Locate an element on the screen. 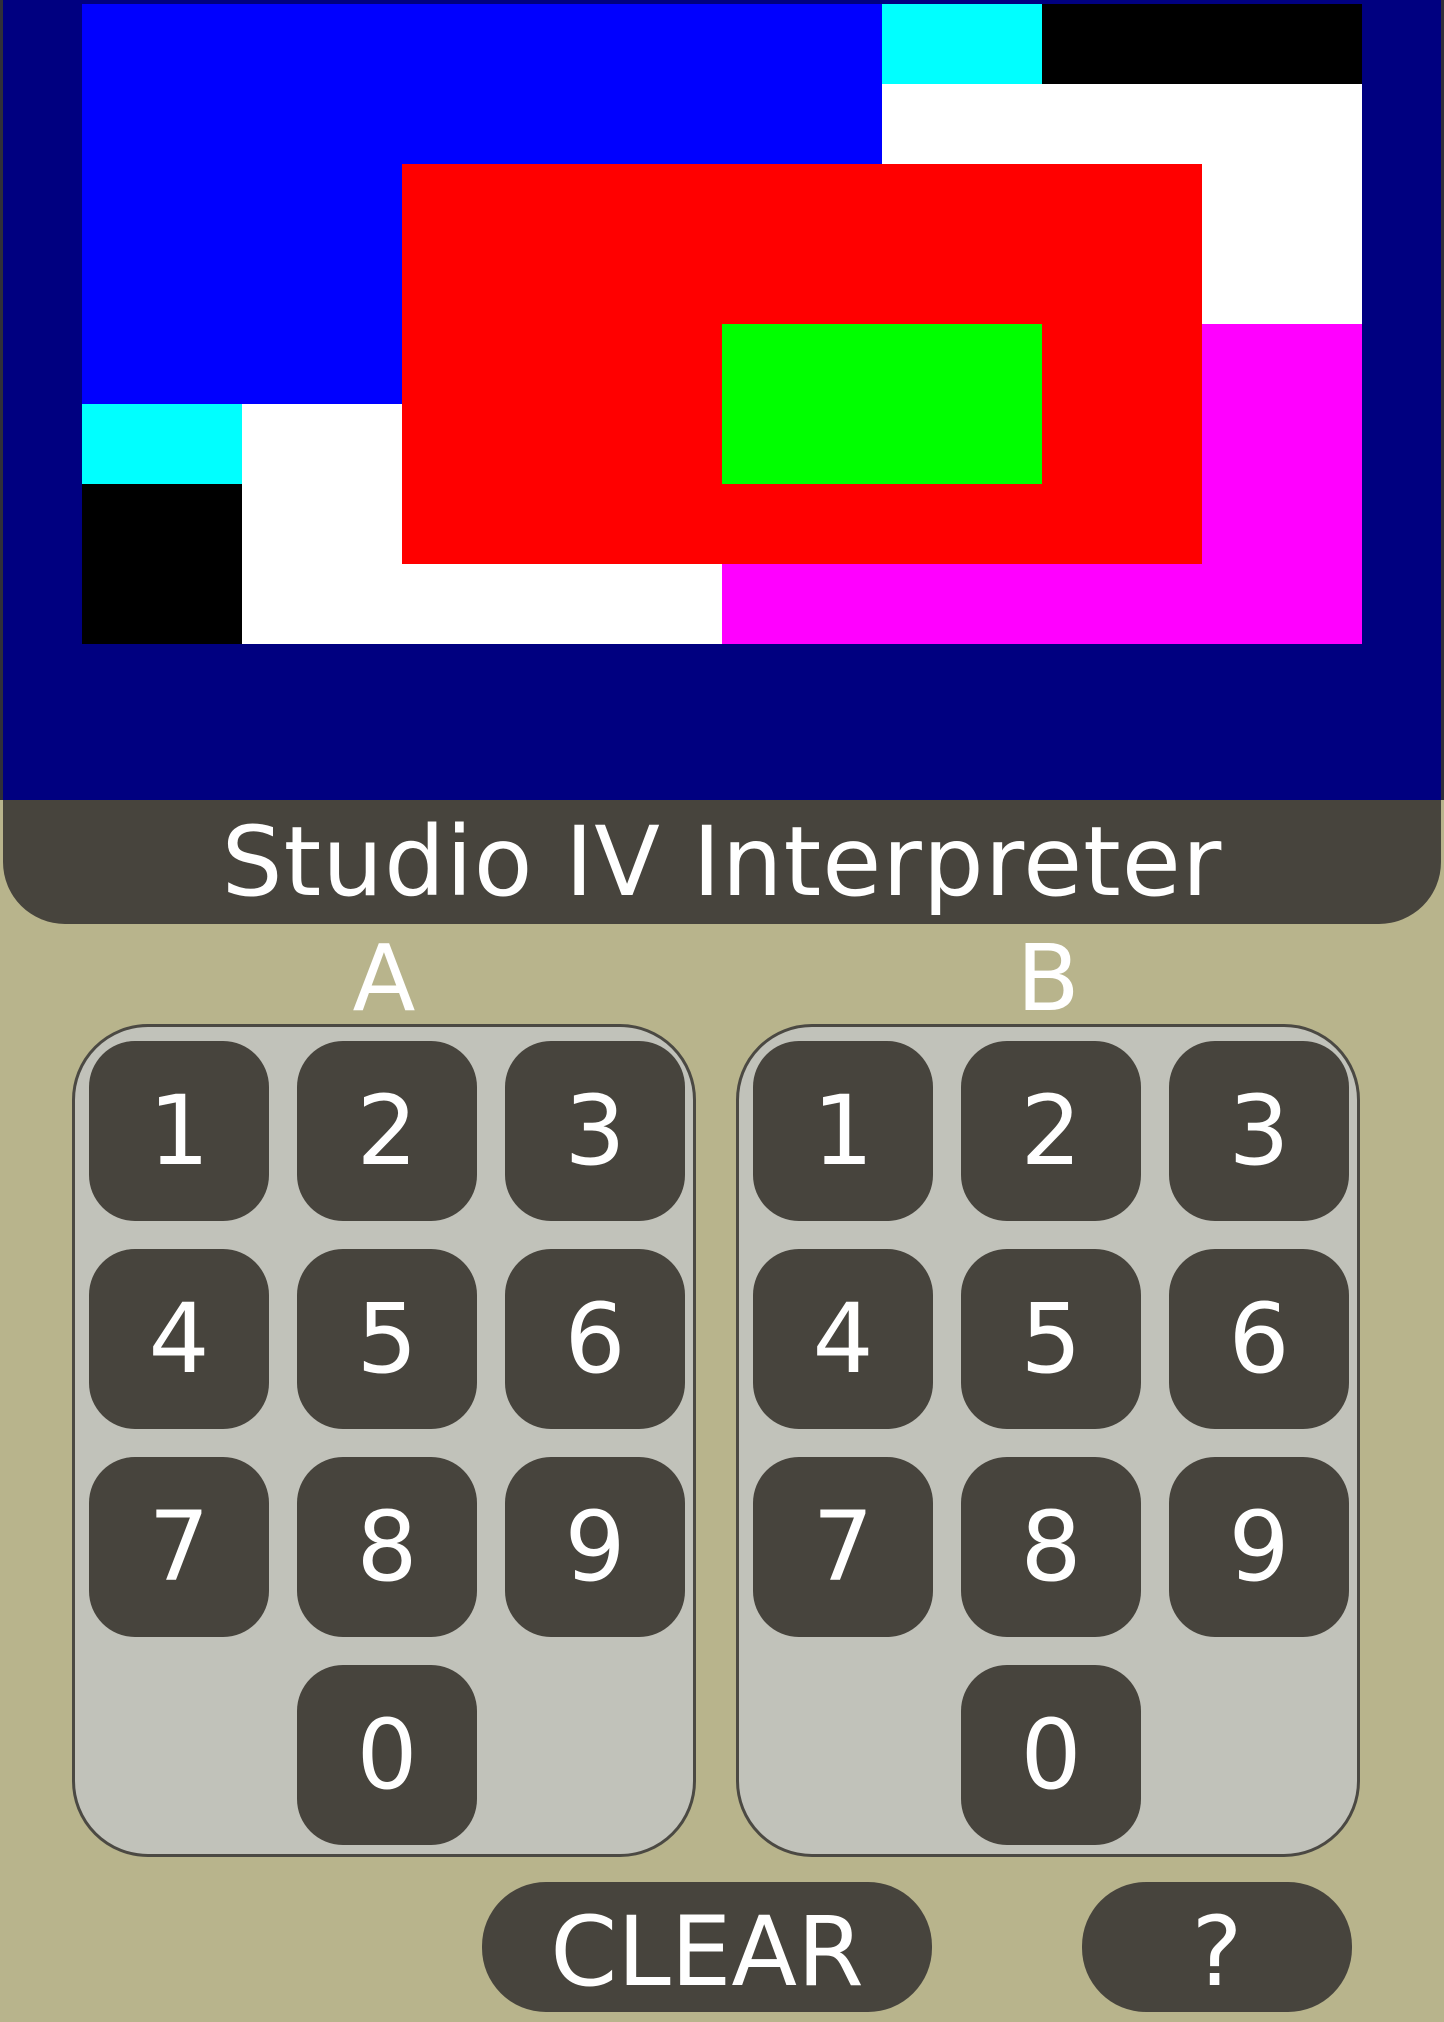 The image size is (1444, 2022). keypad-a-key-0: 0 is located at coordinates (387, 1755).